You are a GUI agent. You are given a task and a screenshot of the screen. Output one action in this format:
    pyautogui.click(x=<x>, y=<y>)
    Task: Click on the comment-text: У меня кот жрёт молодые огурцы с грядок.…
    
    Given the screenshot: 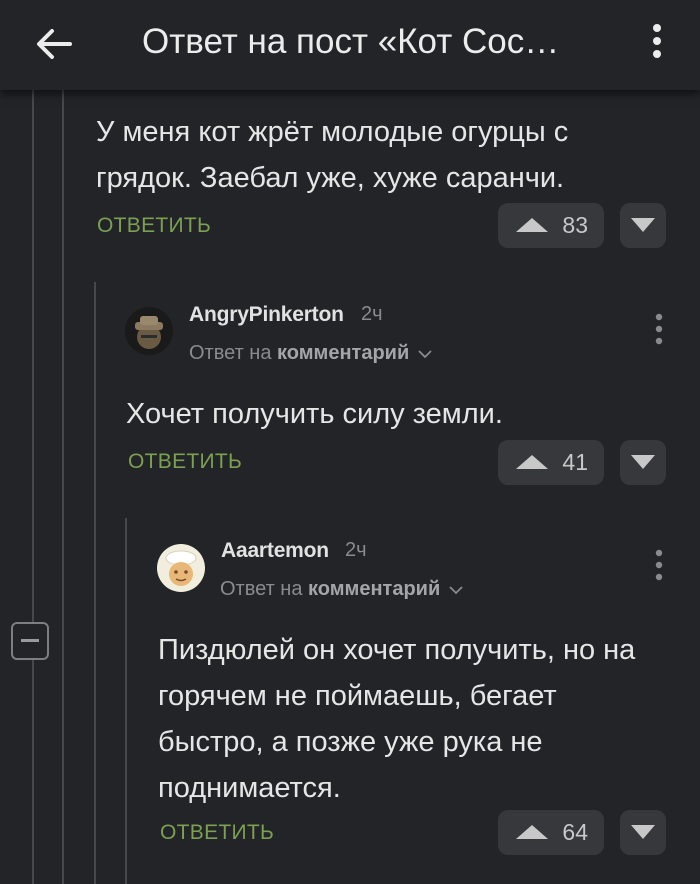 What is the action you would take?
    pyautogui.click(x=332, y=155)
    